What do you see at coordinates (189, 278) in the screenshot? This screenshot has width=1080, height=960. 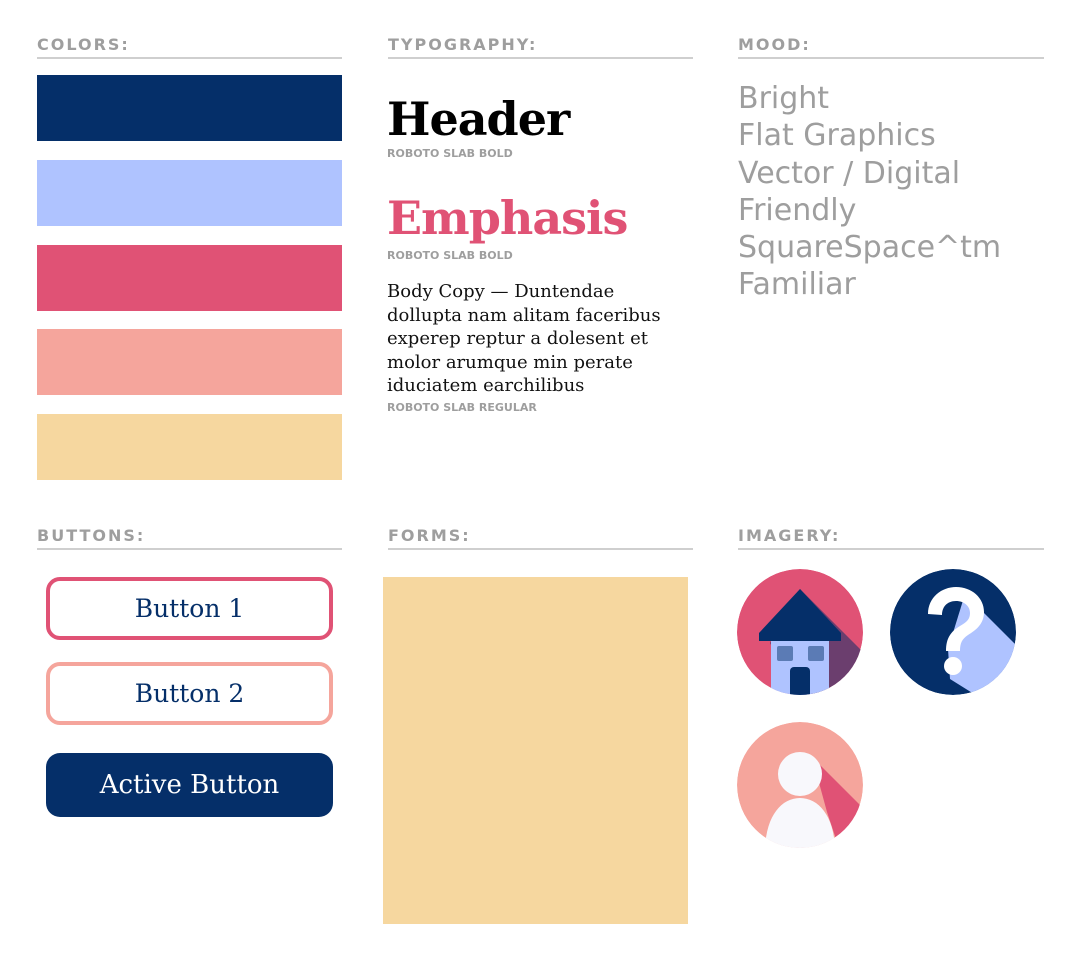 I see `color-swatch-rose` at bounding box center [189, 278].